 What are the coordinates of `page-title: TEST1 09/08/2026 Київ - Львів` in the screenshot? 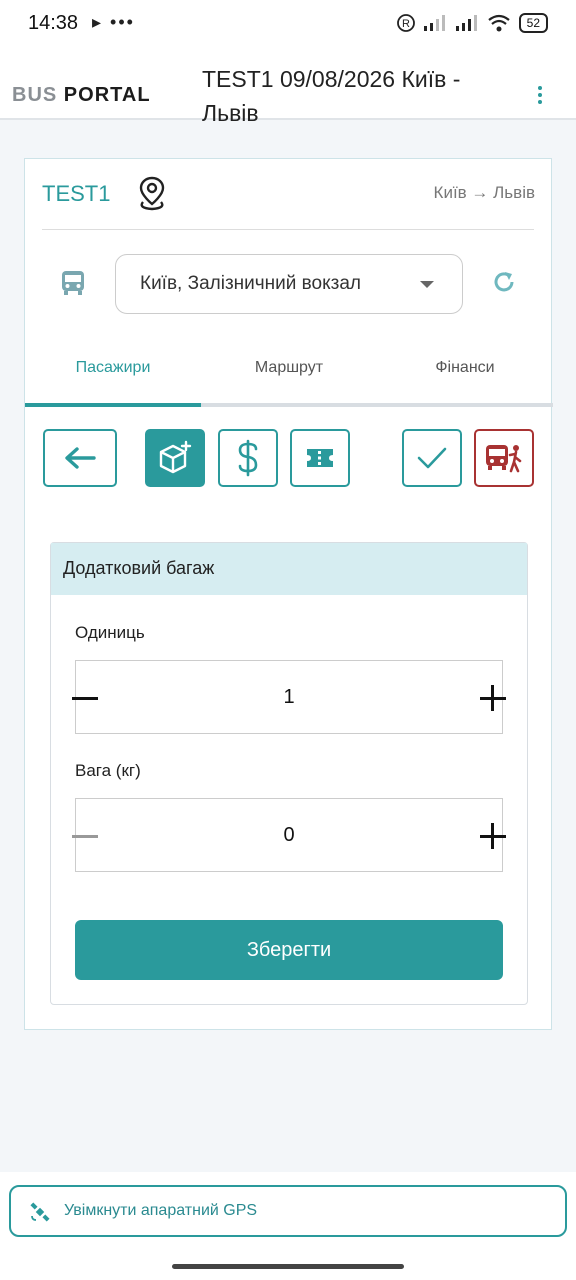 It's located at (331, 96).